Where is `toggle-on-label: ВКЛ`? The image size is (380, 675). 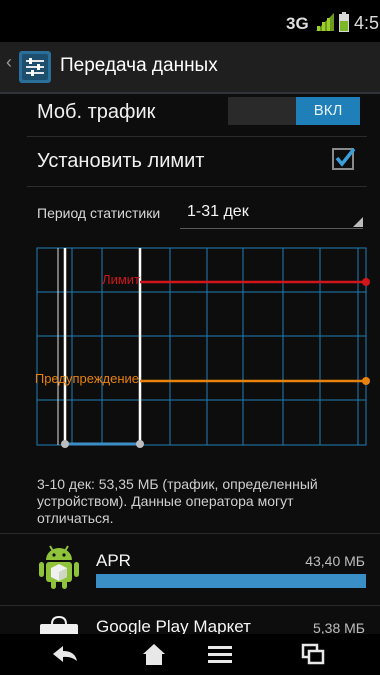 toggle-on-label: ВКЛ is located at coordinates (328, 111).